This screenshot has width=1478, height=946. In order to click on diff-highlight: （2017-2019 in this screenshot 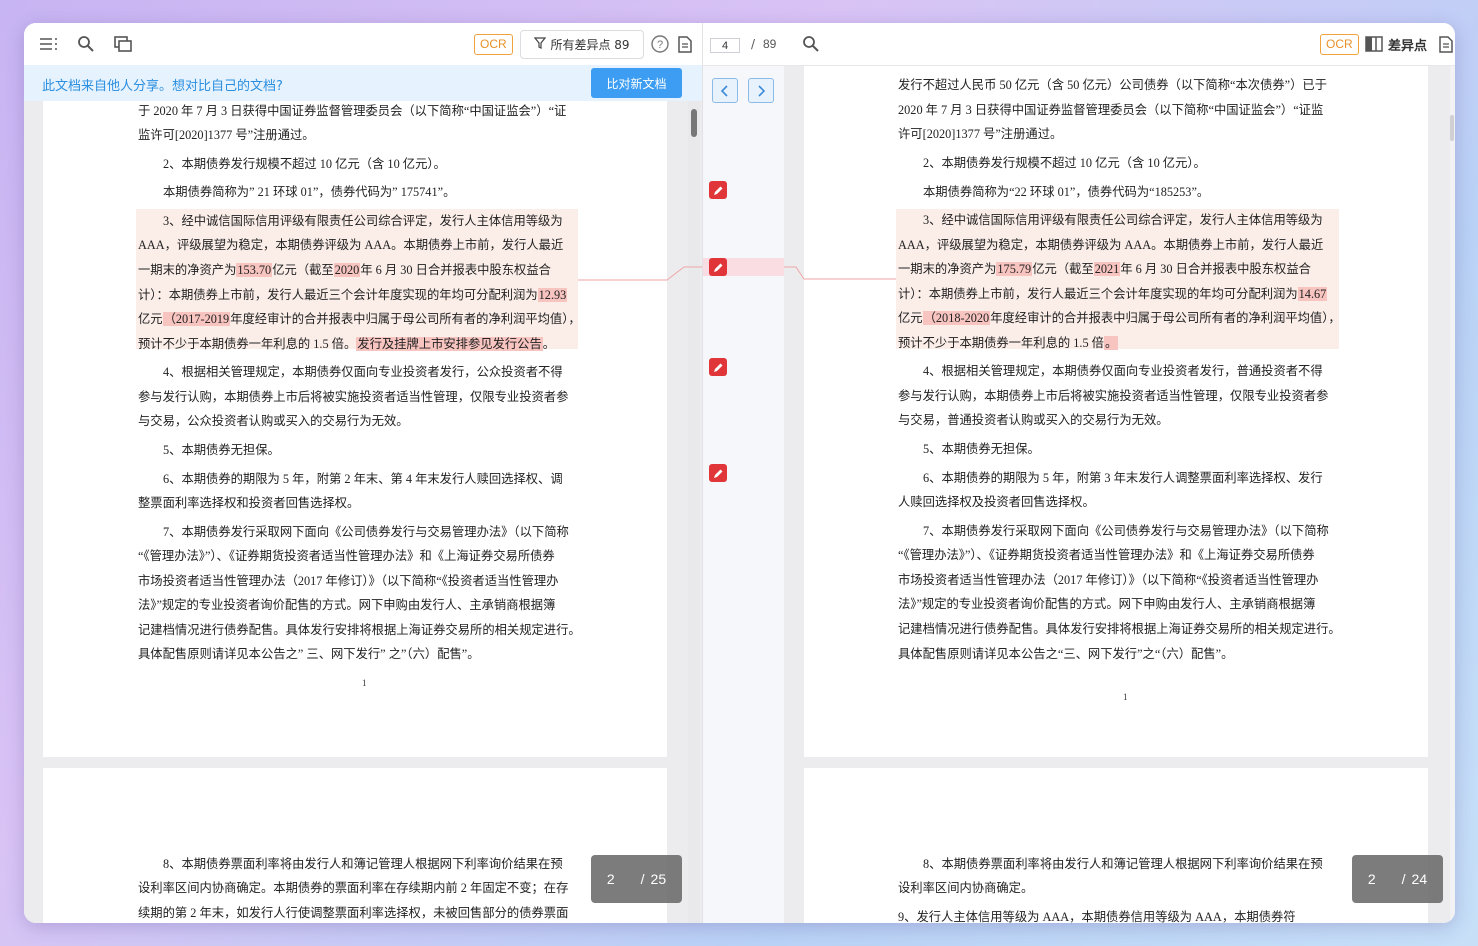, I will do `click(196, 319)`.